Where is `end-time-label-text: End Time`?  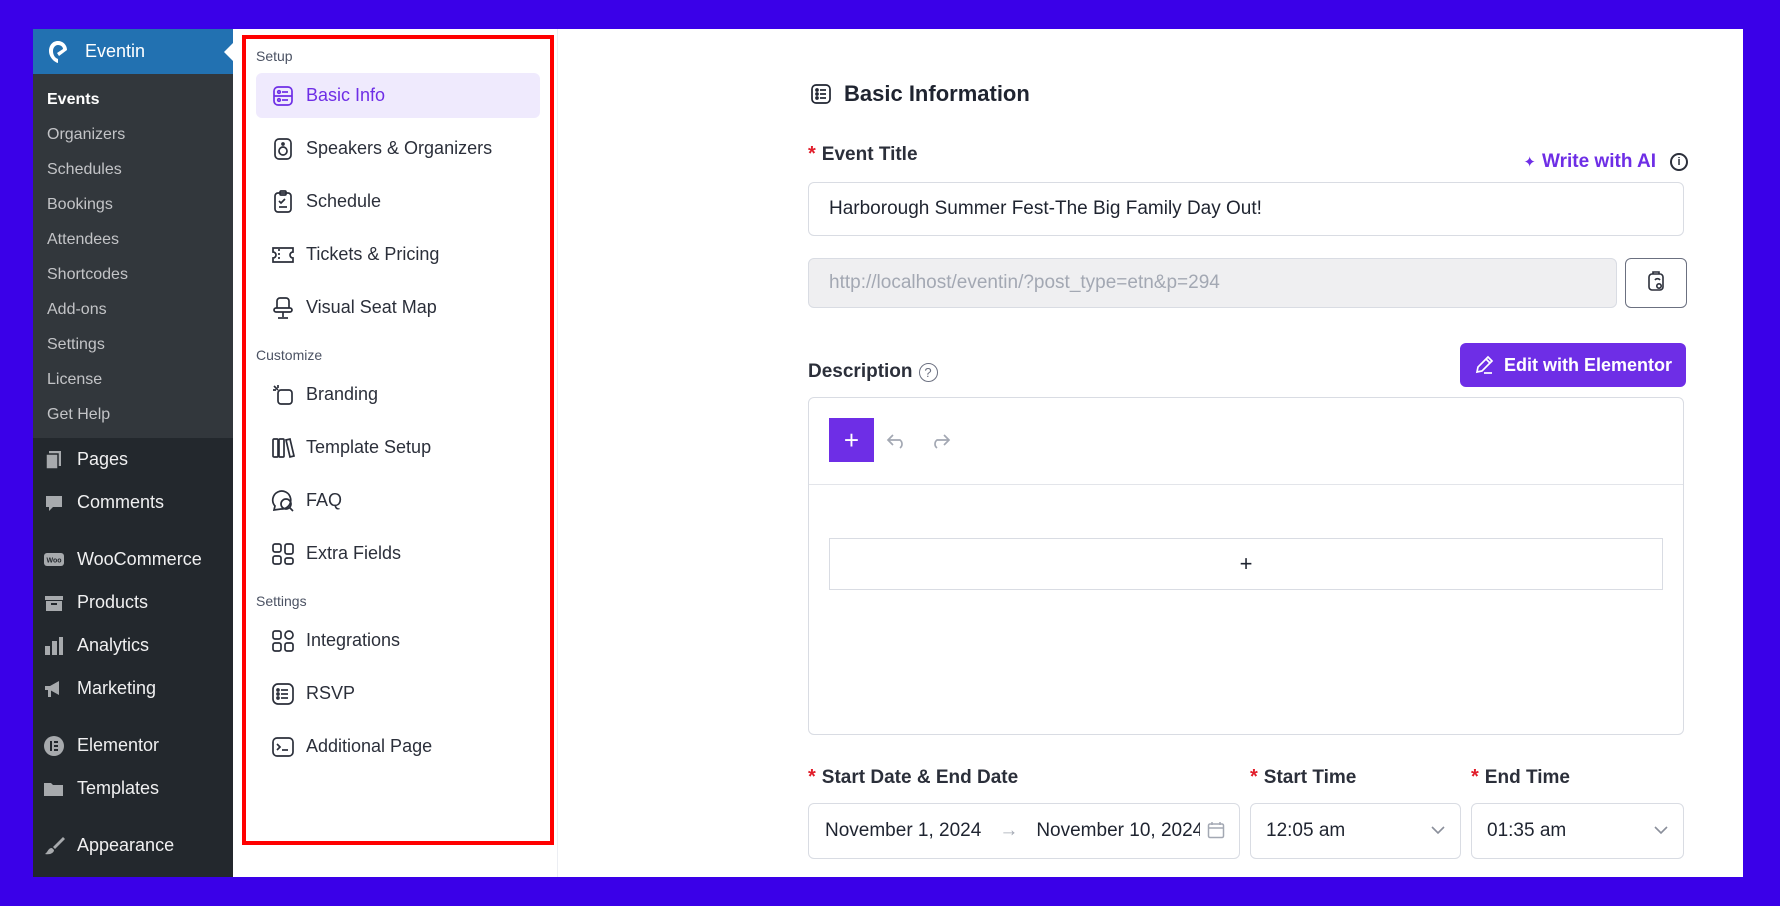
end-time-label-text: End Time is located at coordinates (1527, 777).